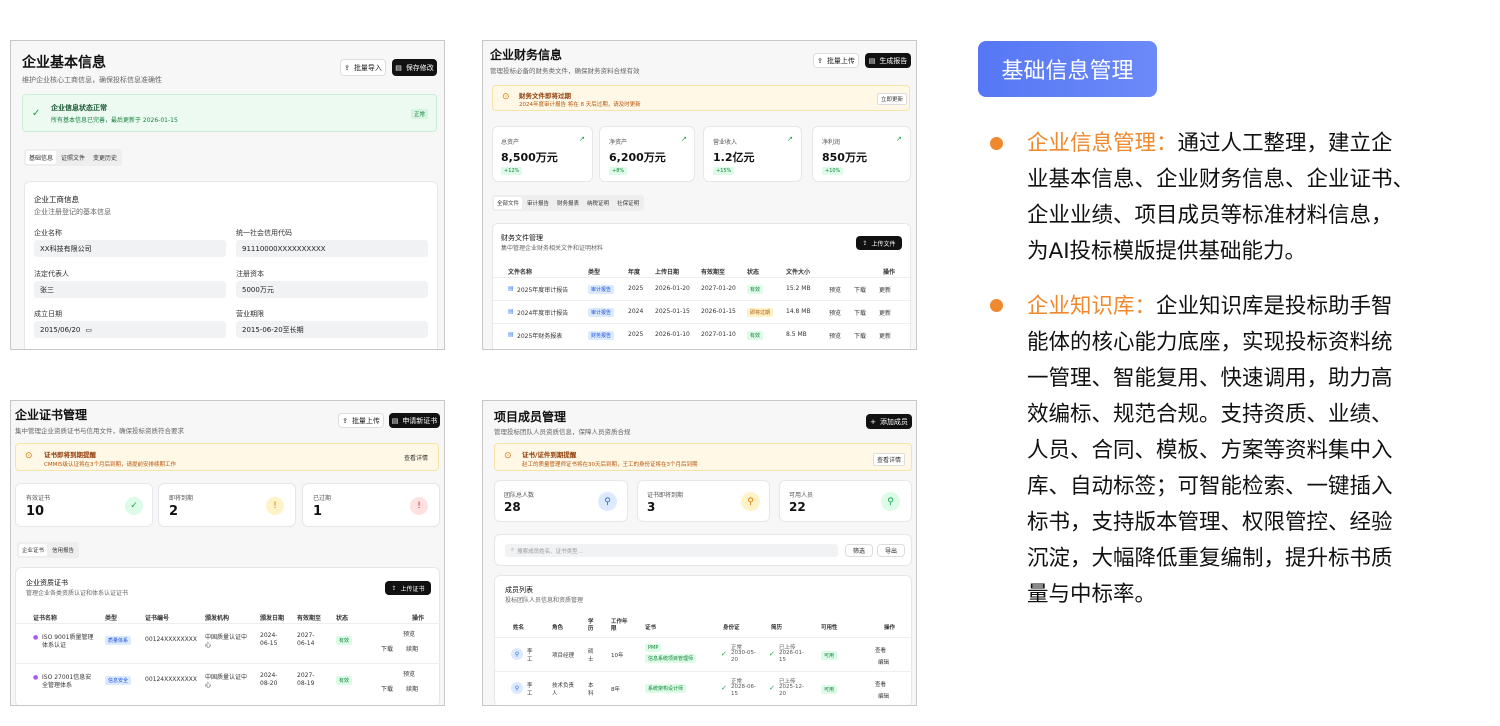  I want to click on upload-file-button: ⇪ 上传文件, so click(879, 243).